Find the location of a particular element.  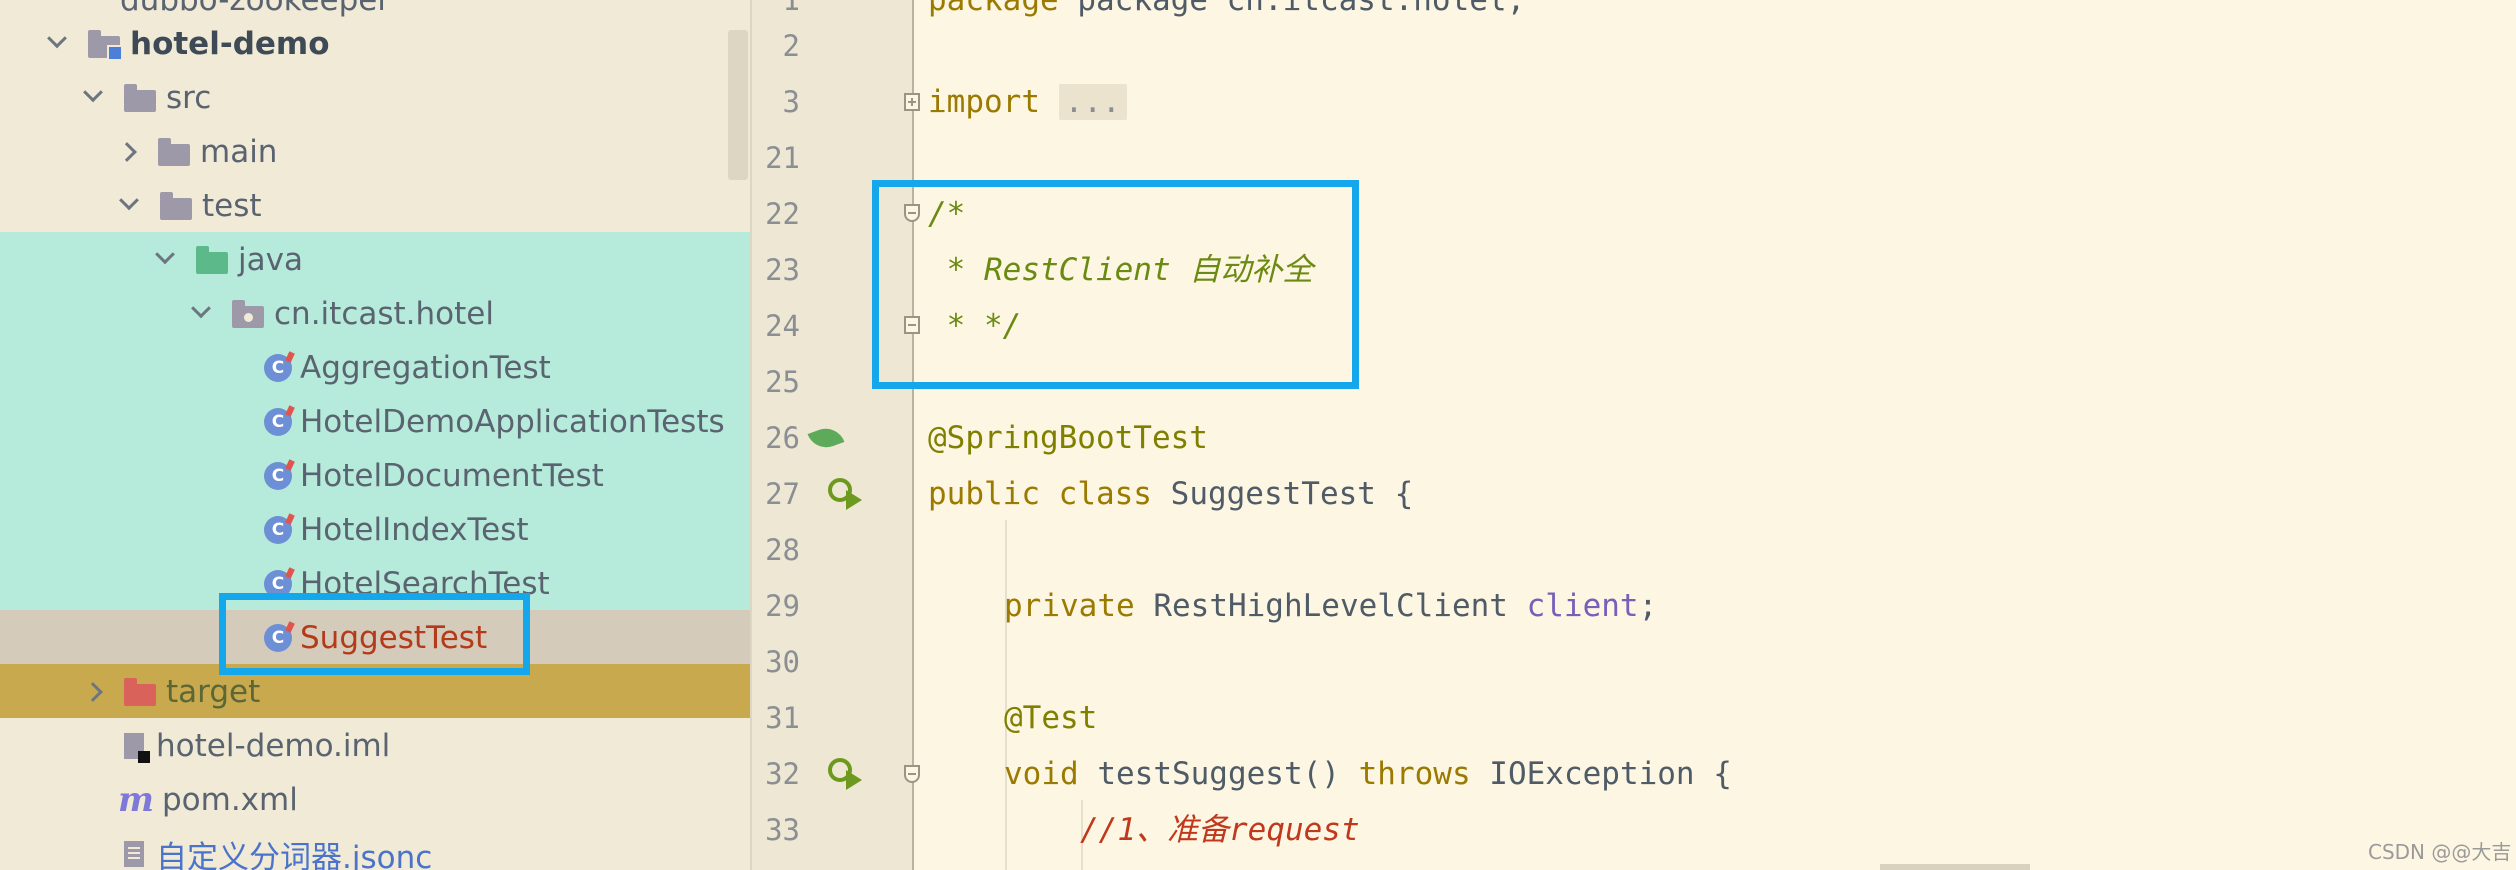

tree-item-test: test is located at coordinates (375, 206).